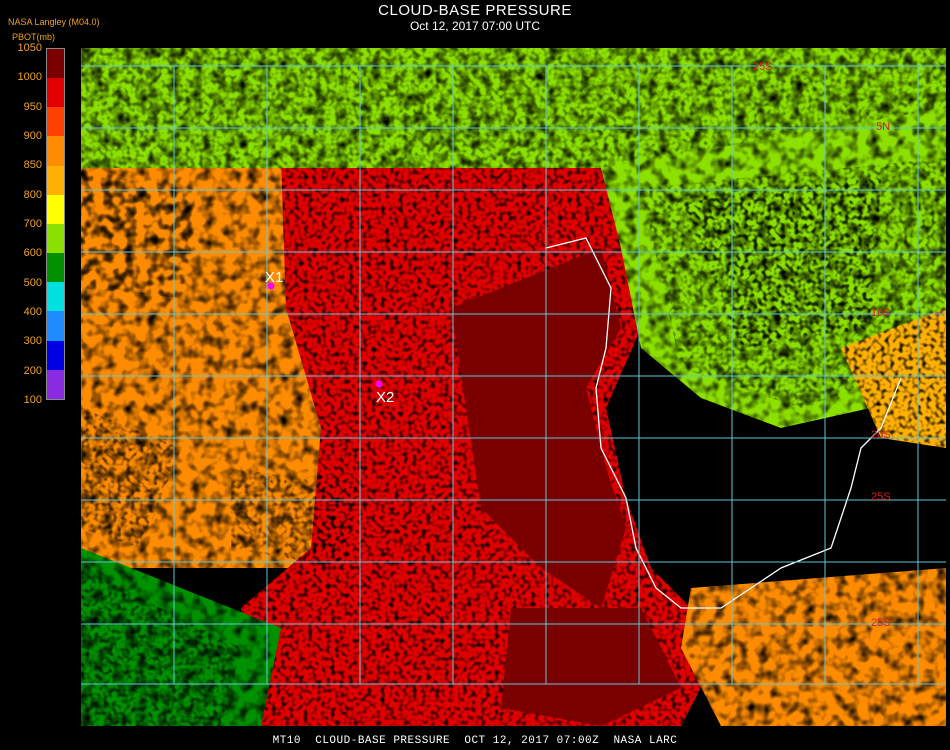 The image size is (950, 750). What do you see at coordinates (748, 498) in the screenshot?
I see `clear-land-region` at bounding box center [748, 498].